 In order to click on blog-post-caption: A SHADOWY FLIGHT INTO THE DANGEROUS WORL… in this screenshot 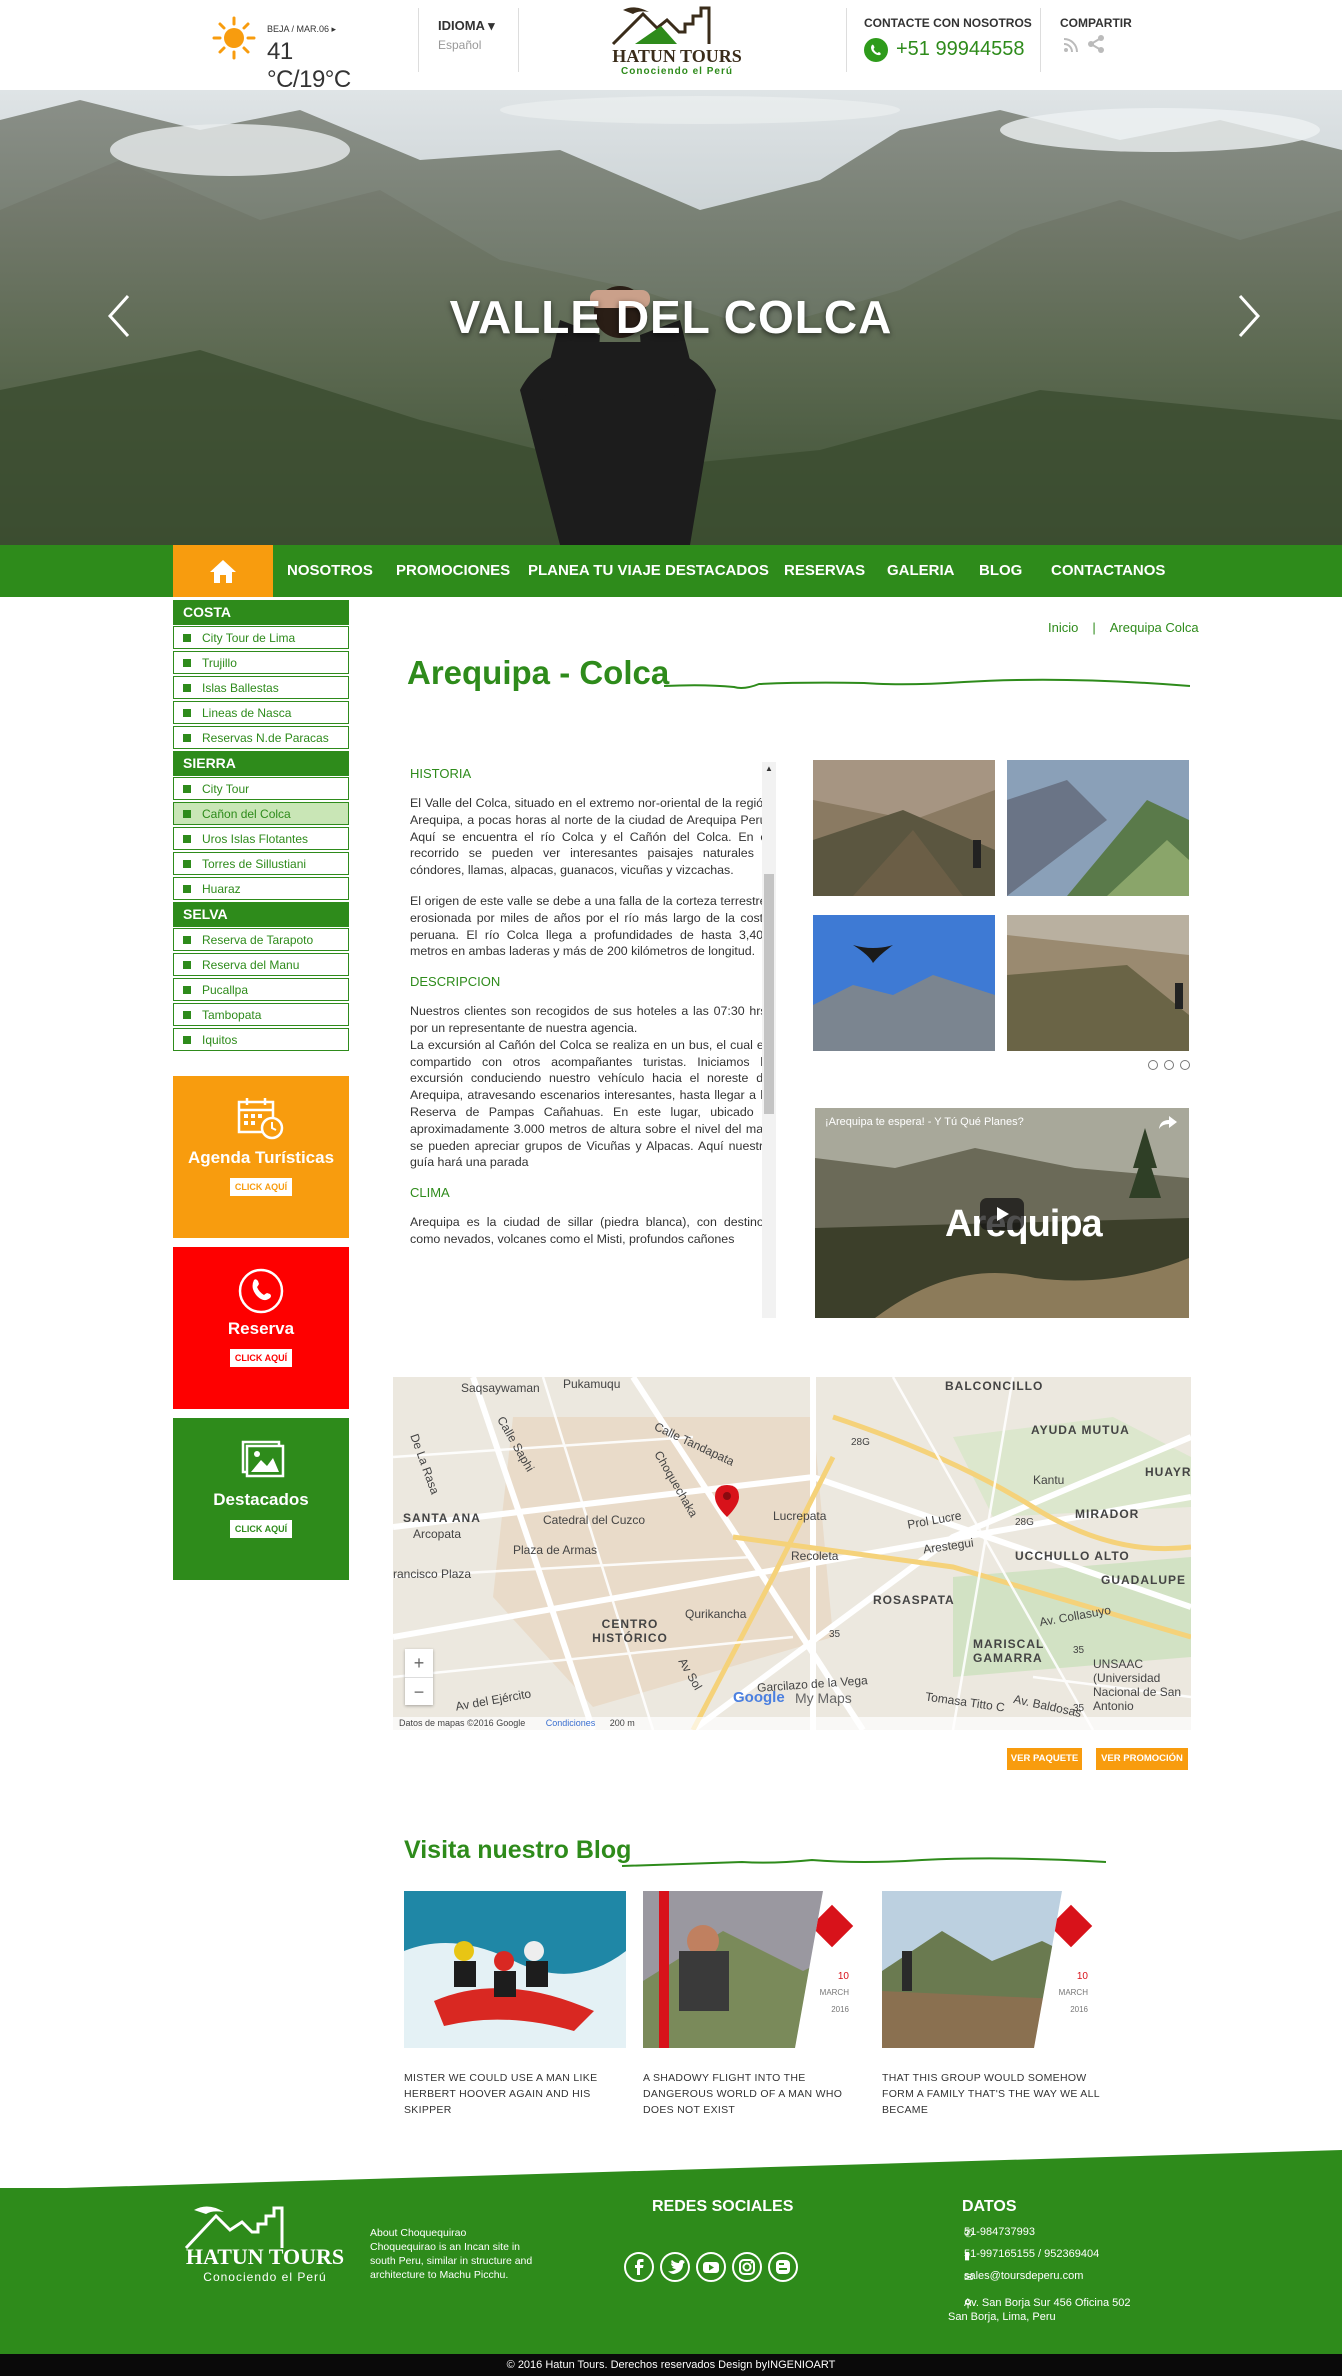, I will do `click(743, 2094)`.